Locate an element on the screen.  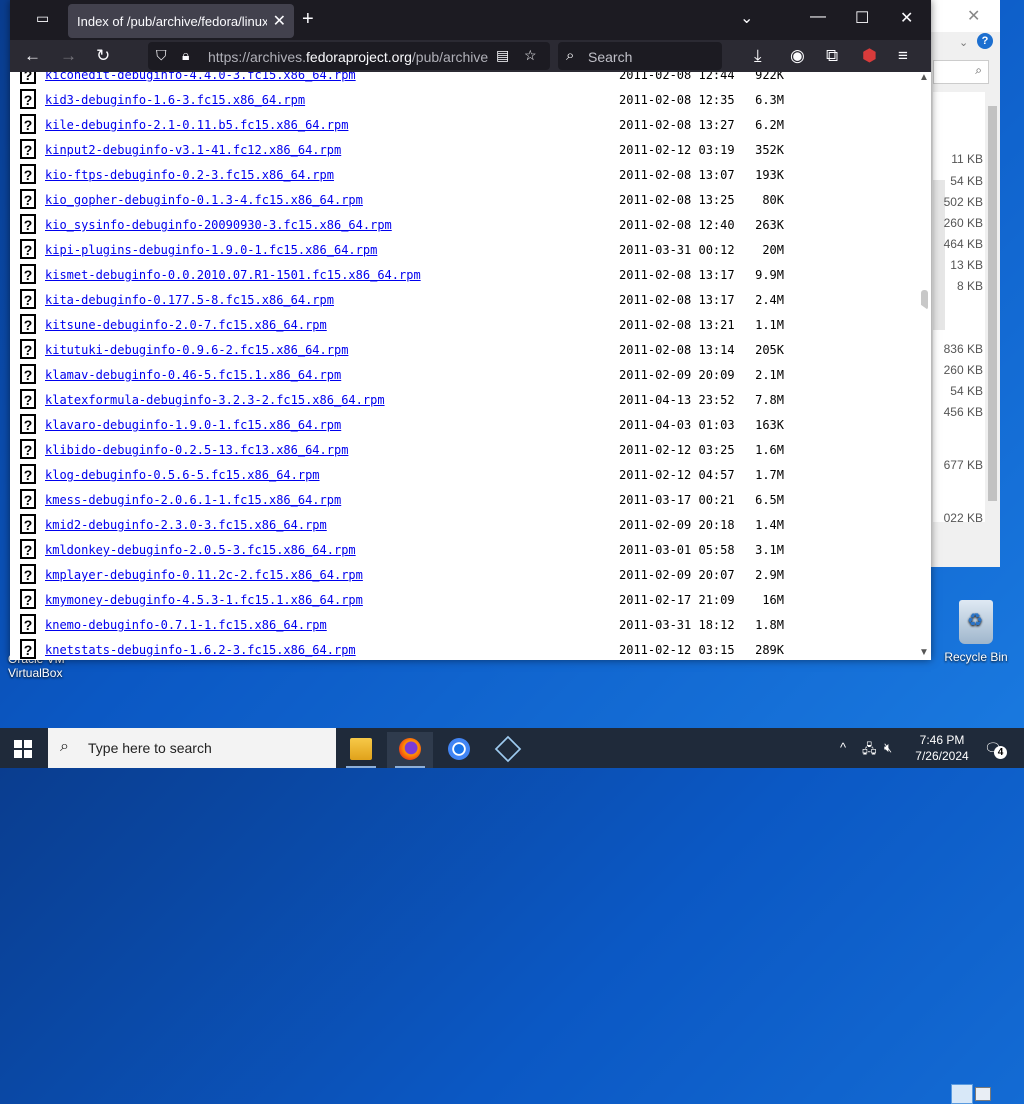
scroll-up-icon: ▲ is located at coordinates (924, 77).